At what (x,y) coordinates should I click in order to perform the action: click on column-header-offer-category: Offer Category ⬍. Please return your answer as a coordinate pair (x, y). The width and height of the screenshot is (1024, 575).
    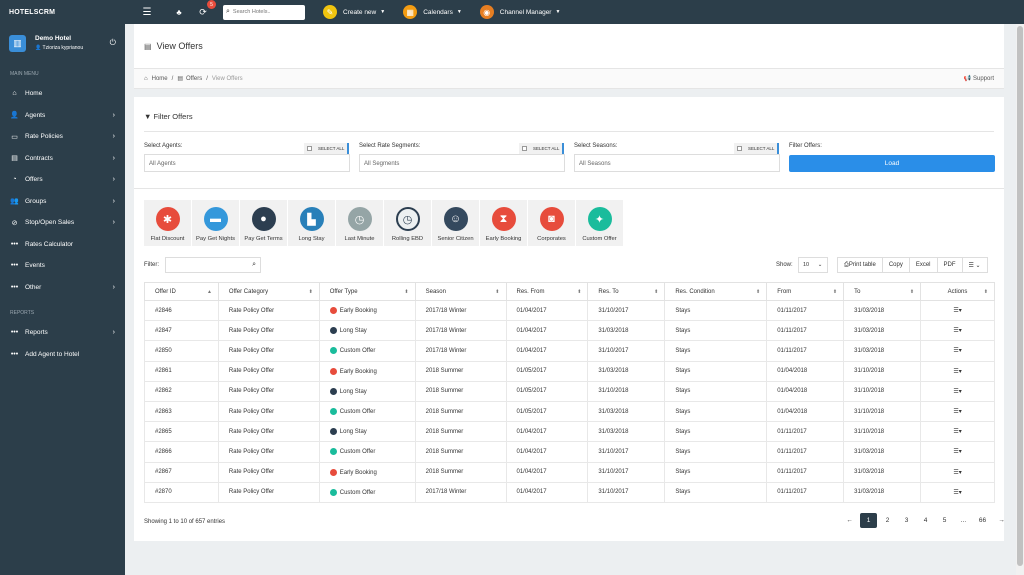
    Looking at the image, I should click on (268, 291).